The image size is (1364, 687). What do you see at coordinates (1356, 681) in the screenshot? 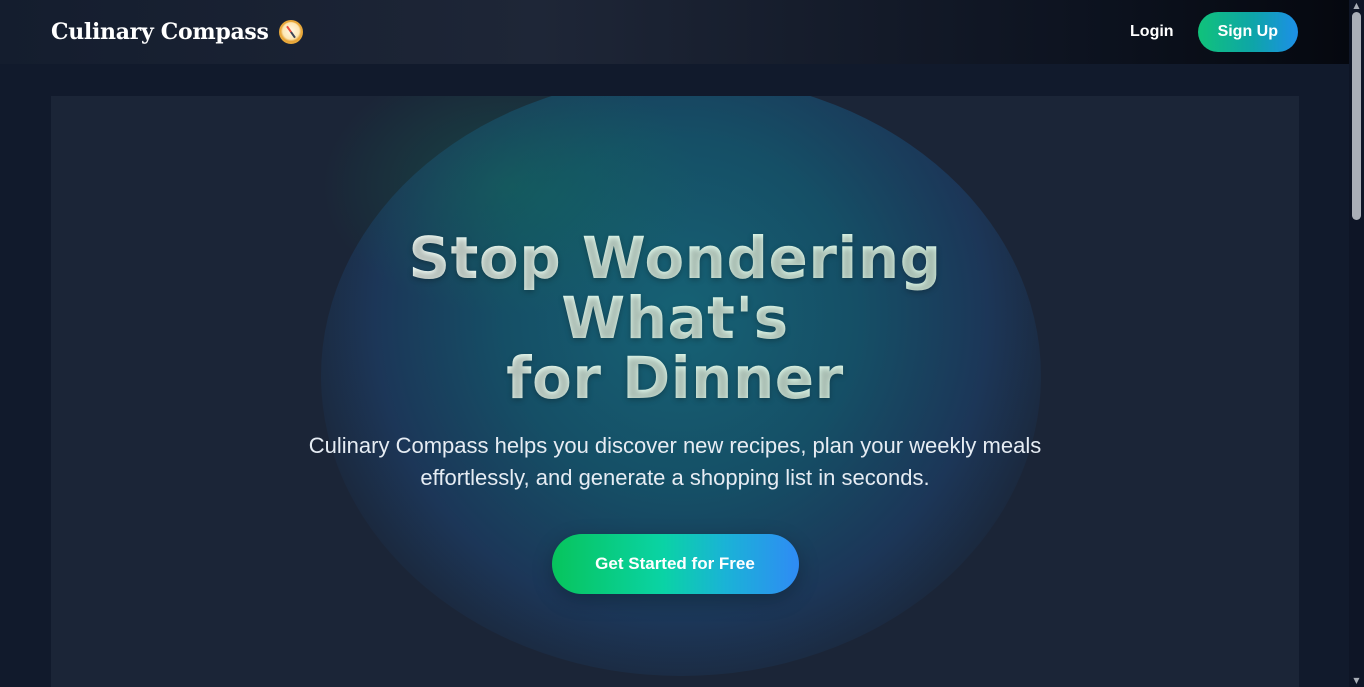
I see `scroll-down-arrow-icon: ▼` at bounding box center [1356, 681].